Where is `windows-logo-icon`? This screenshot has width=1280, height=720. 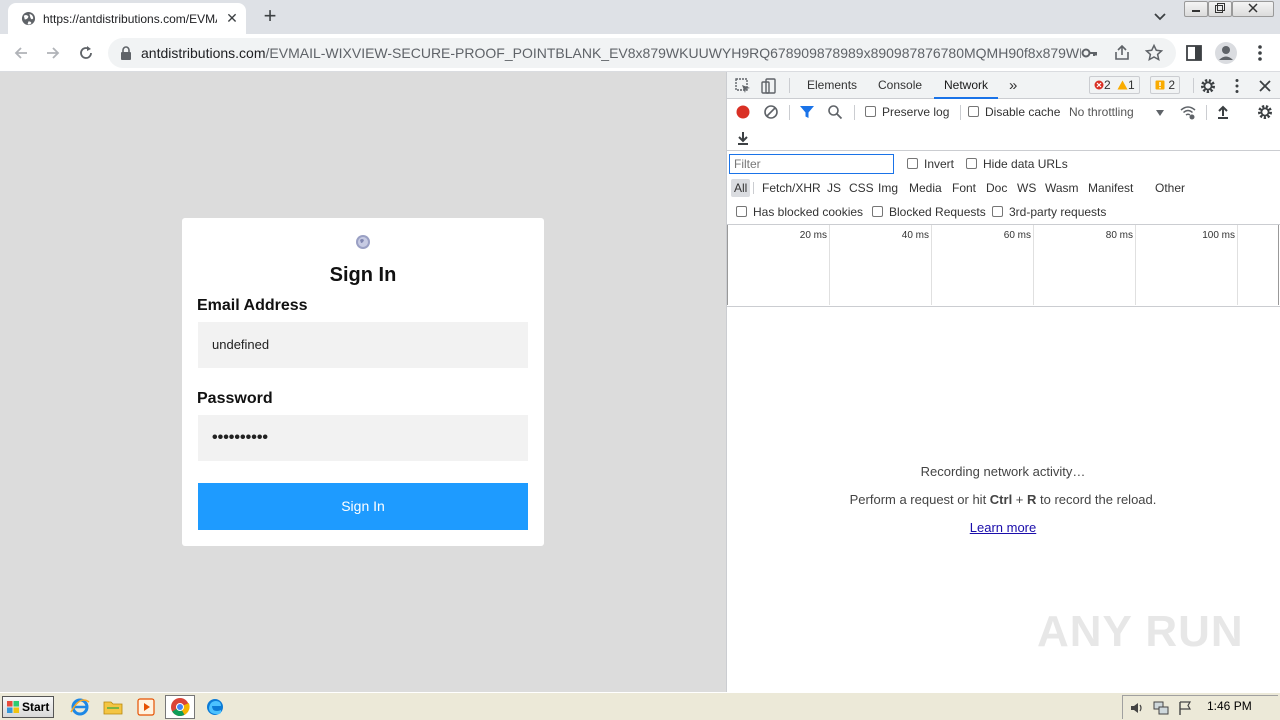
windows-logo-icon is located at coordinates (13, 707).